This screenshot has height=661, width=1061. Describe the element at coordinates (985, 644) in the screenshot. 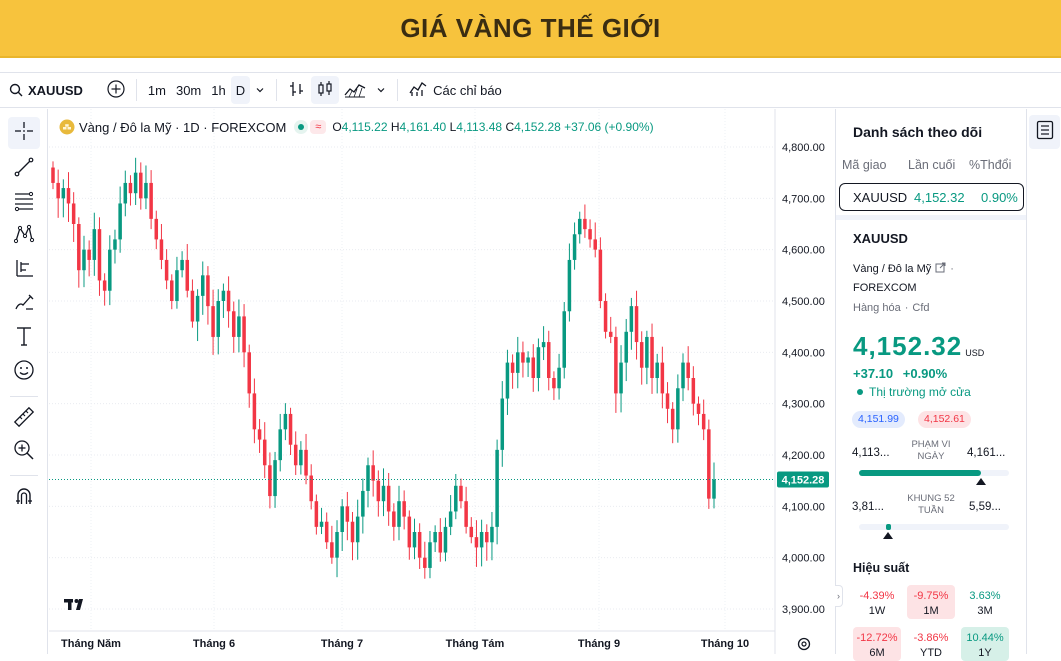

I see `performance-cell-1y: 10.44% 1Y` at that location.